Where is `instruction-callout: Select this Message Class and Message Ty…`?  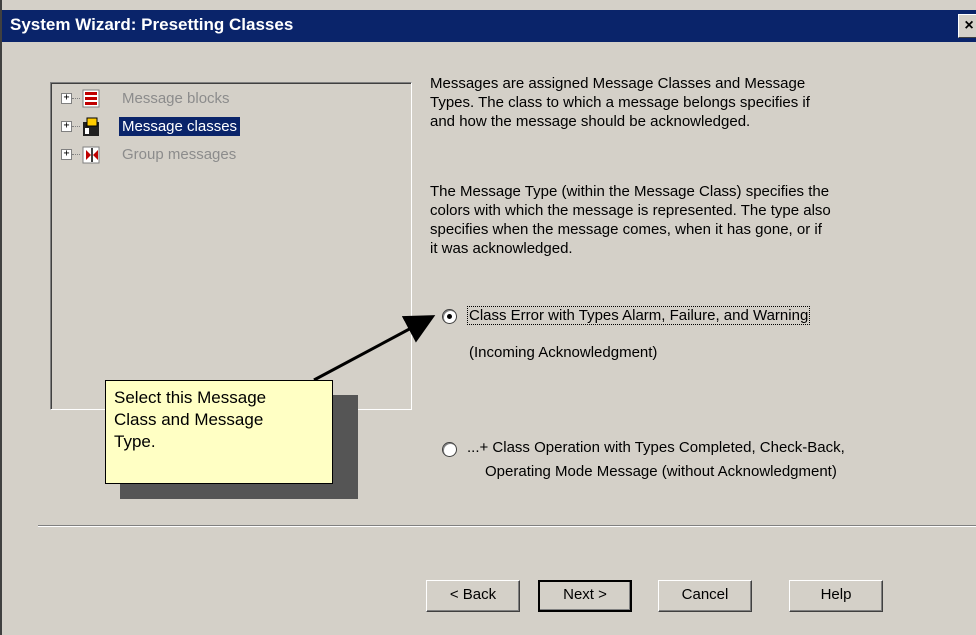 instruction-callout: Select this Message Class and Message Ty… is located at coordinates (219, 432).